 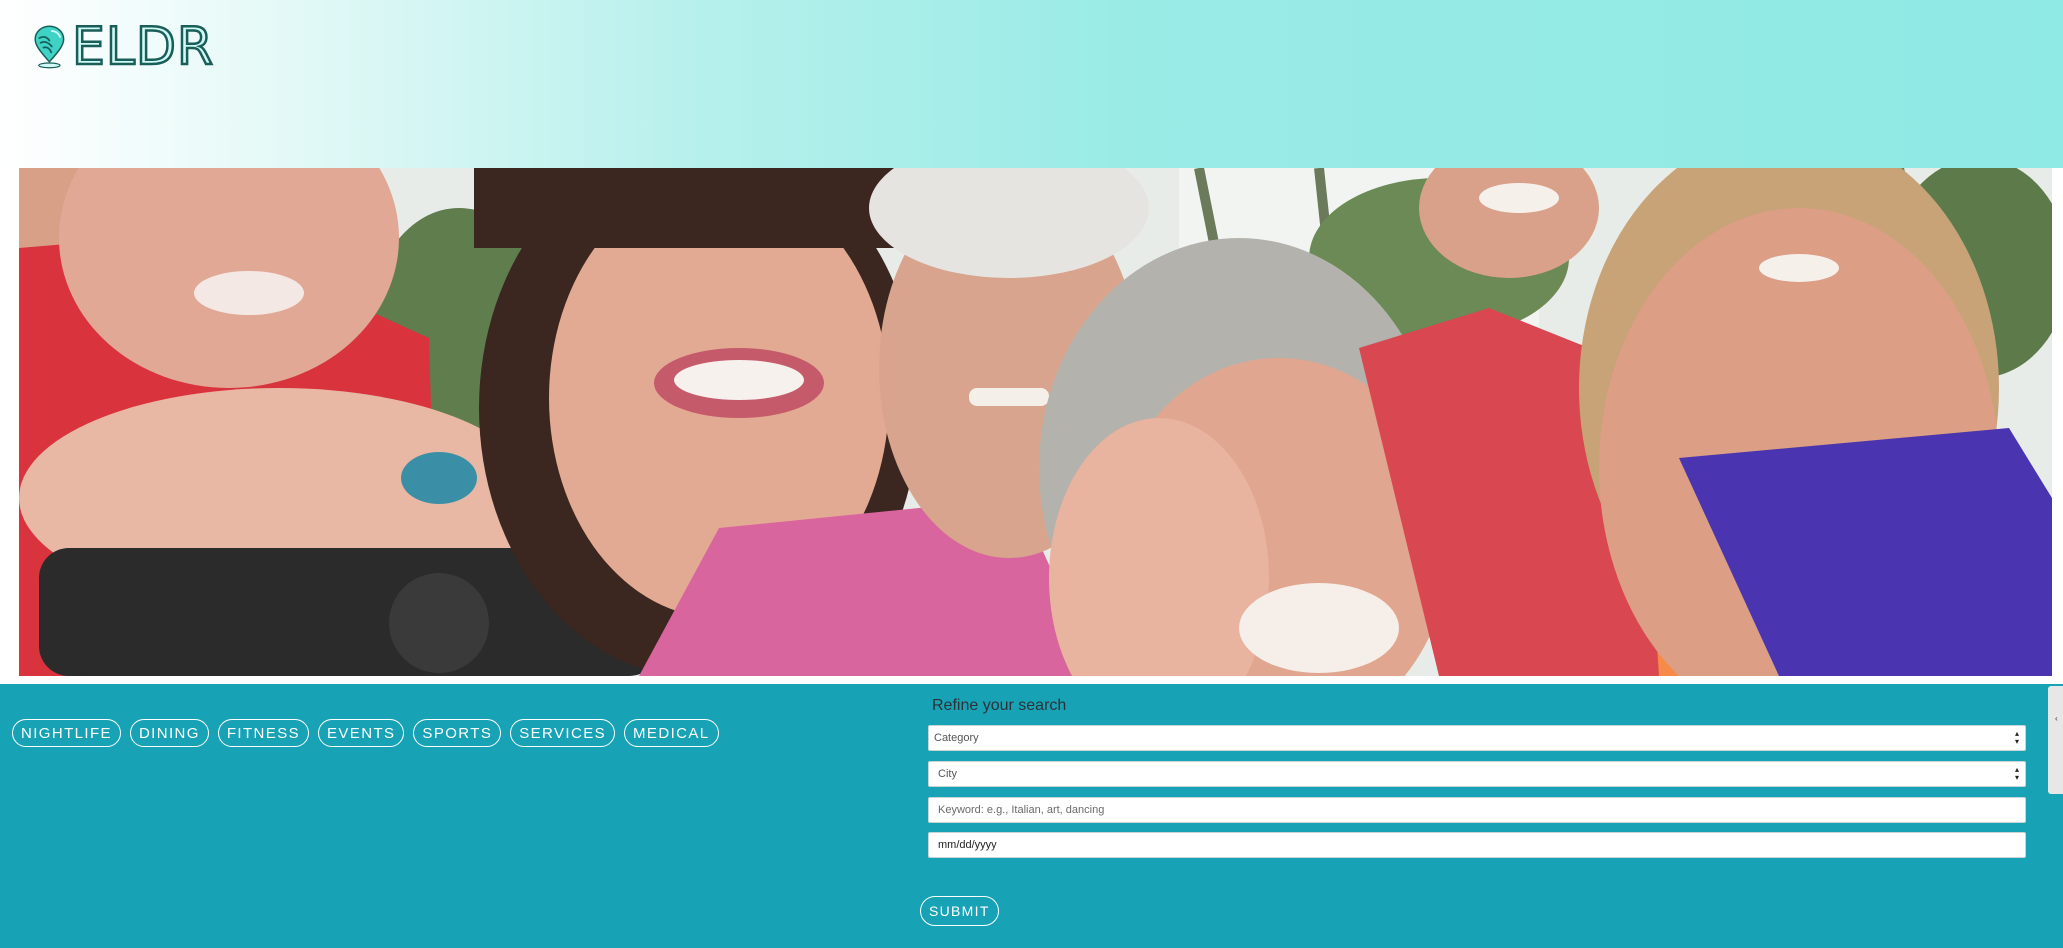 I want to click on category-services-button: SERVICES, so click(x=563, y=733).